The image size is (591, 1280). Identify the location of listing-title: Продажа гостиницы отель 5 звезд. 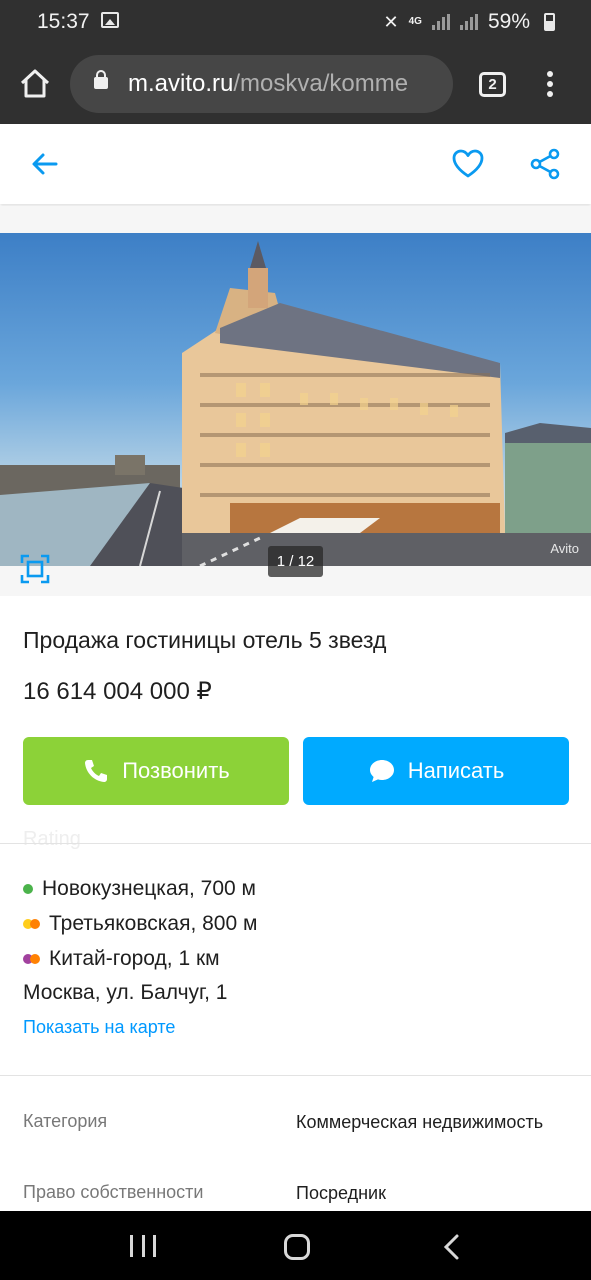
(205, 640).